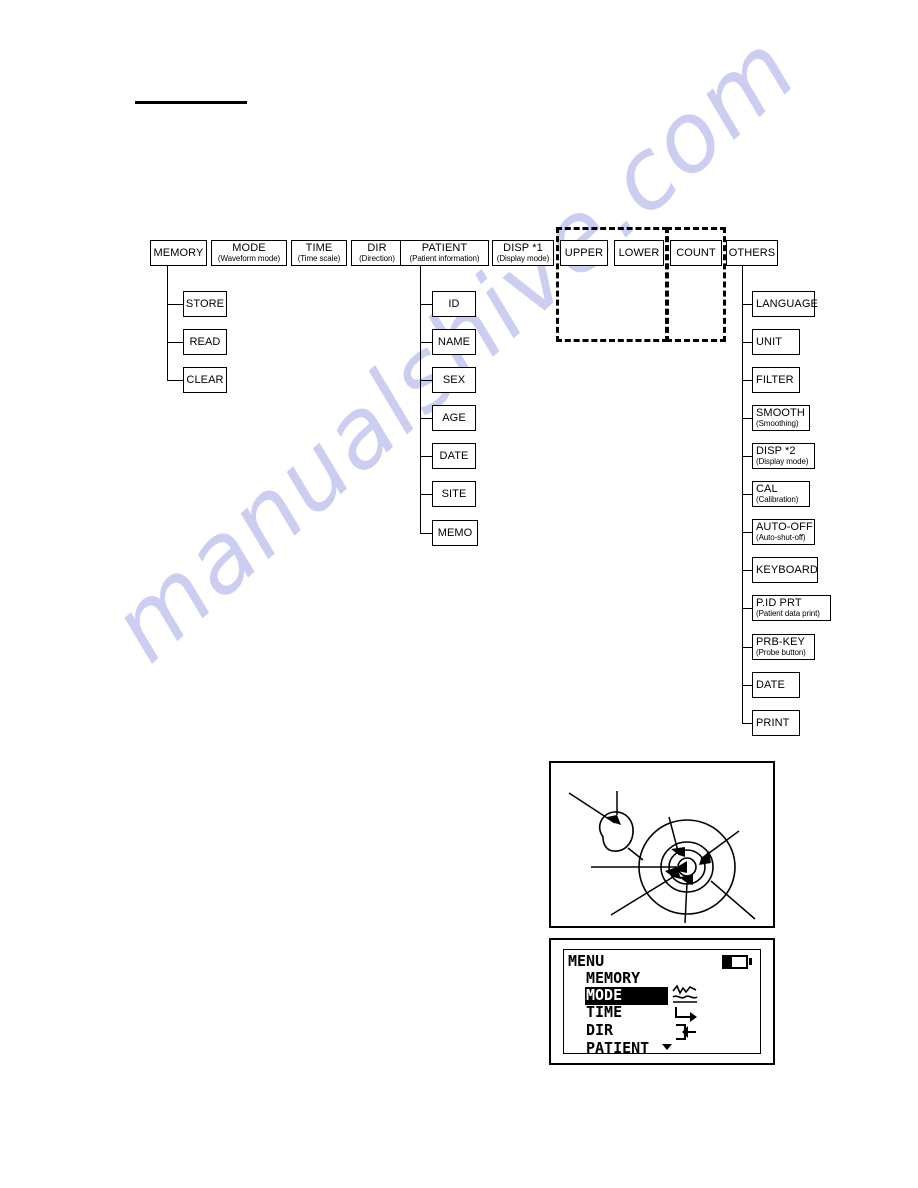  What do you see at coordinates (783, 647) in the screenshot?
I see `node-prb-key: PRB-KEY (Probe button)` at bounding box center [783, 647].